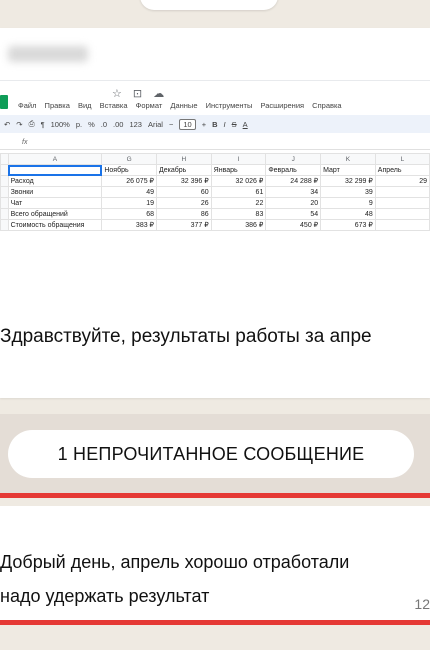 Image resolution: width=430 pixels, height=650 pixels. What do you see at coordinates (238, 159) in the screenshot?
I see `col-header: I` at bounding box center [238, 159].